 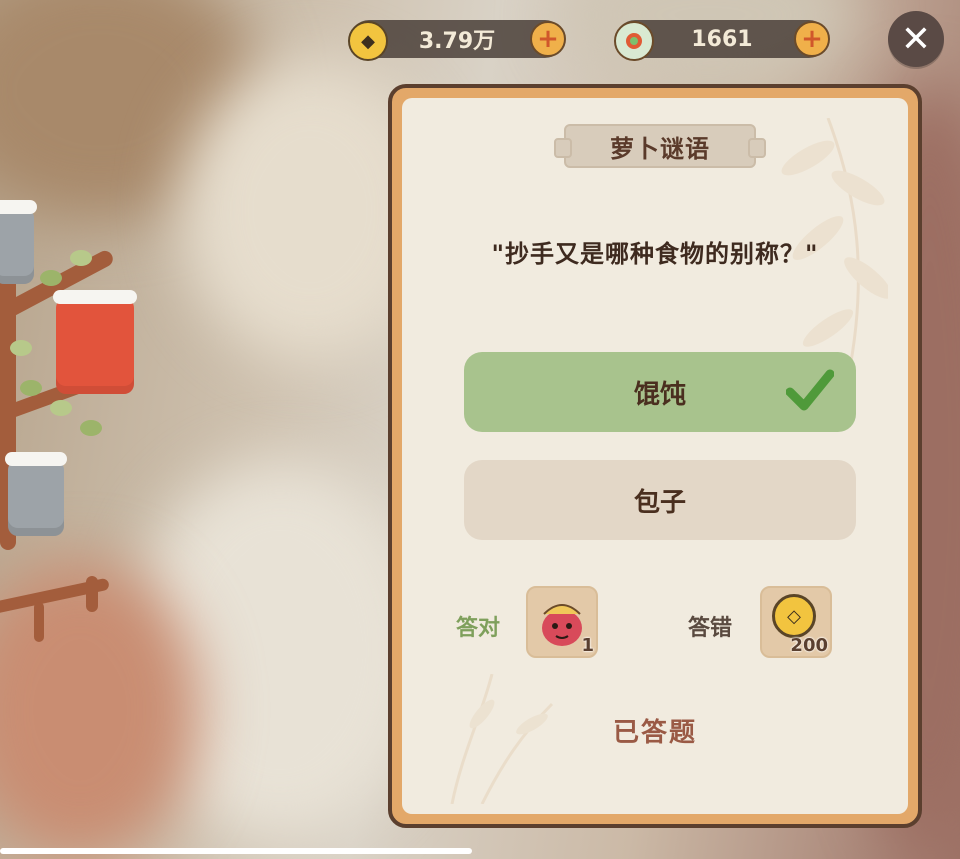 What do you see at coordinates (548, 39) in the screenshot?
I see `add-gold-button: +` at bounding box center [548, 39].